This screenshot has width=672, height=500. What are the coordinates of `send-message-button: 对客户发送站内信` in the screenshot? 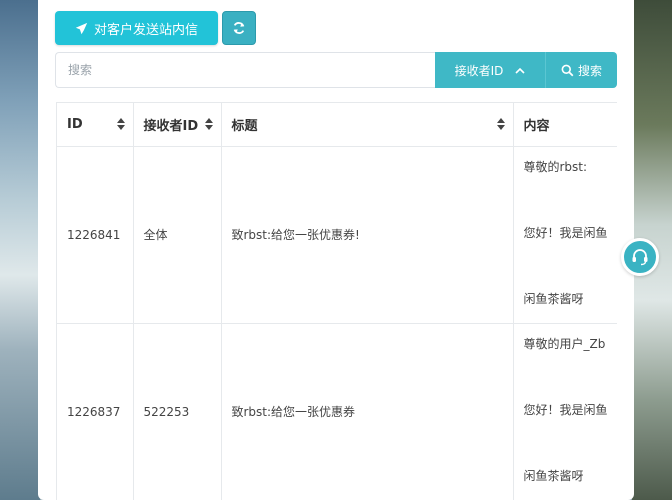 It's located at (137, 28).